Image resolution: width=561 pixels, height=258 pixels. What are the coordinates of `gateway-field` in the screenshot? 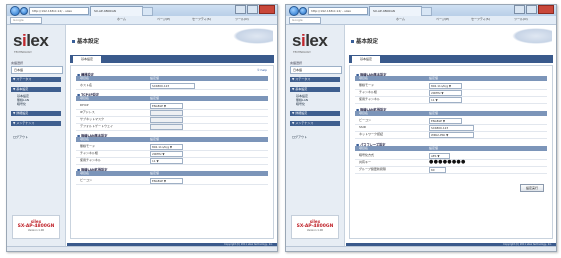 It's located at (166, 127).